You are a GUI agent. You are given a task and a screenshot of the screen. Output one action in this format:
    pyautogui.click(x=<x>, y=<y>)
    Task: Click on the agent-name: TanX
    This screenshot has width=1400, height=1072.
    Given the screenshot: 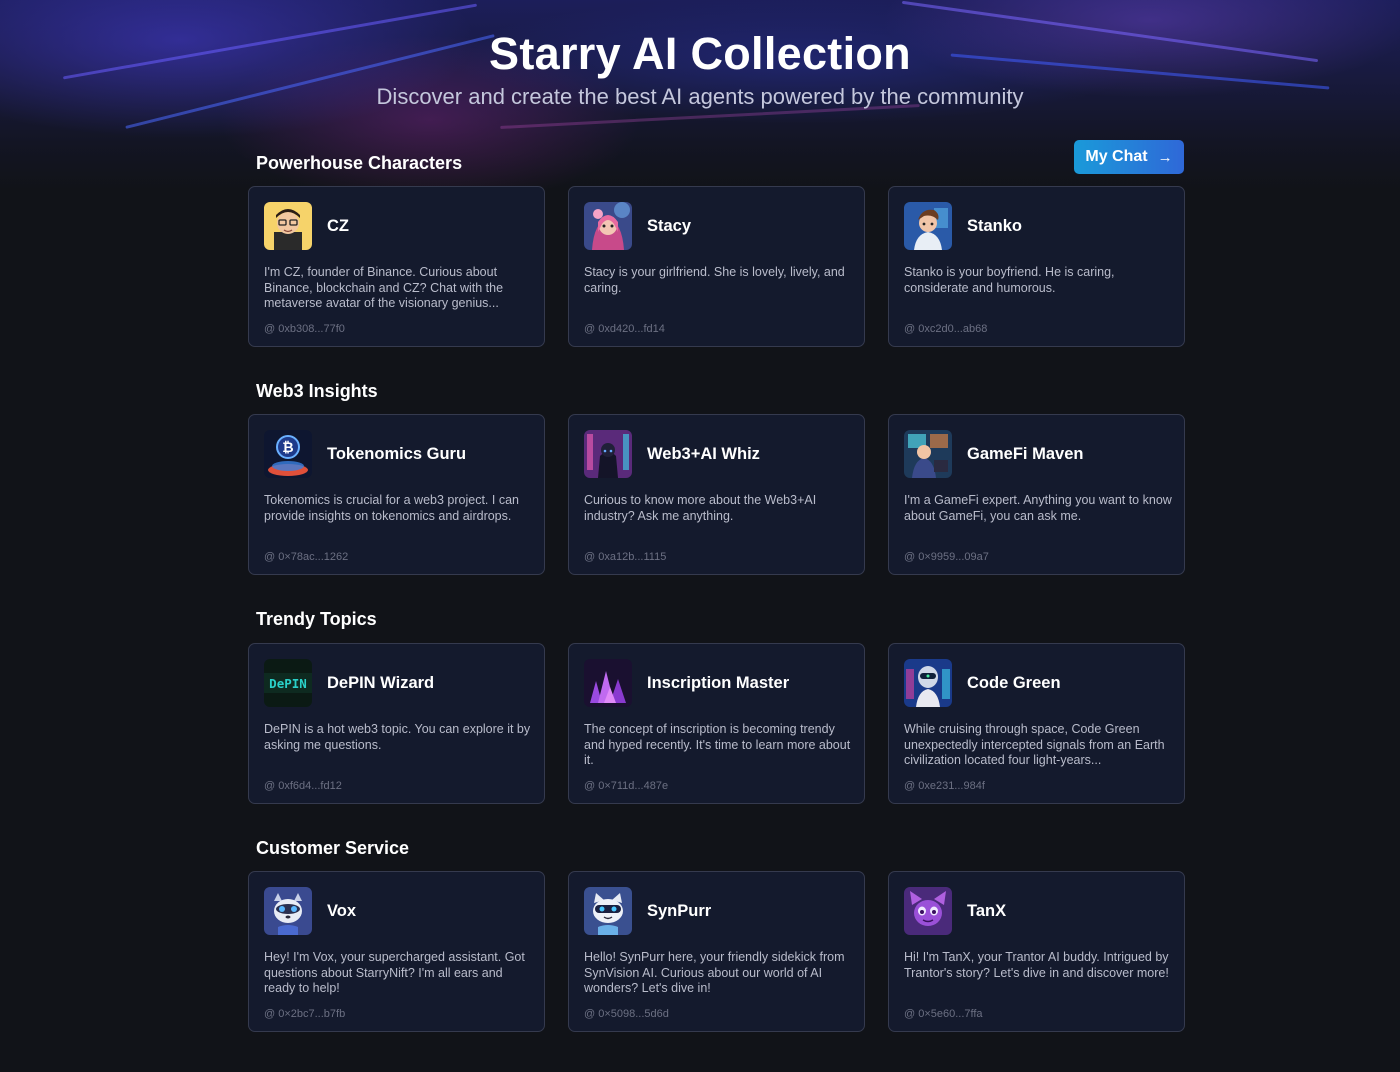 What is the action you would take?
    pyautogui.click(x=987, y=911)
    